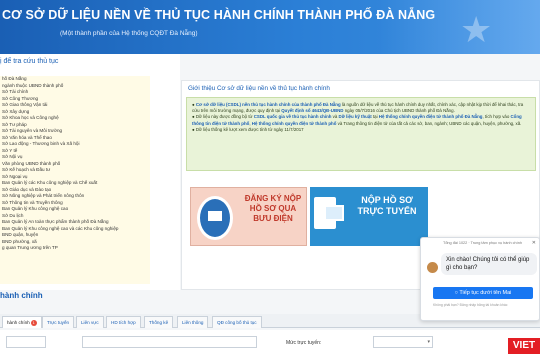 The width and height of the screenshot is (540, 360). Describe the element at coordinates (312, 110) in the screenshot. I see `decision-link: Quyết định số 4643/QĐ-UBND` at that location.